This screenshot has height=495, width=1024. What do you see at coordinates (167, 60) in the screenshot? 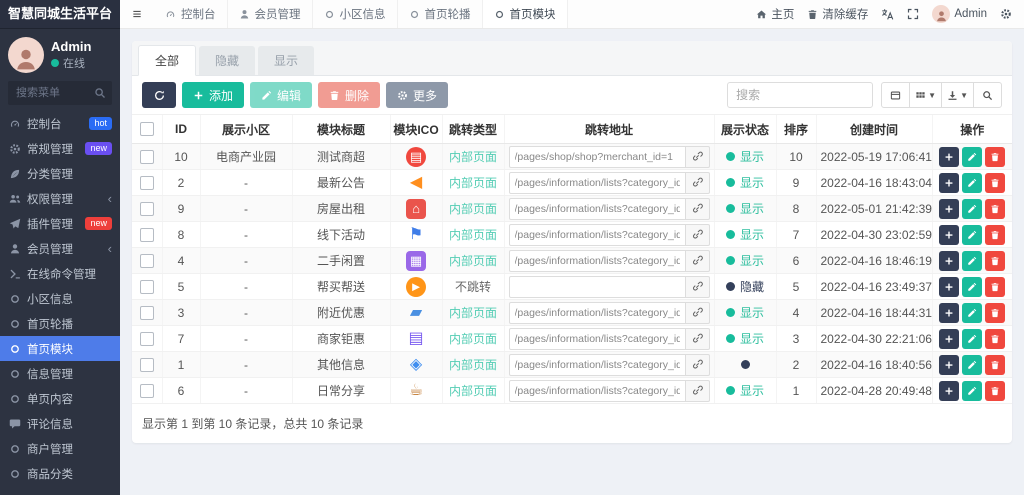
I see `filter-tab: 全部` at bounding box center [167, 60].